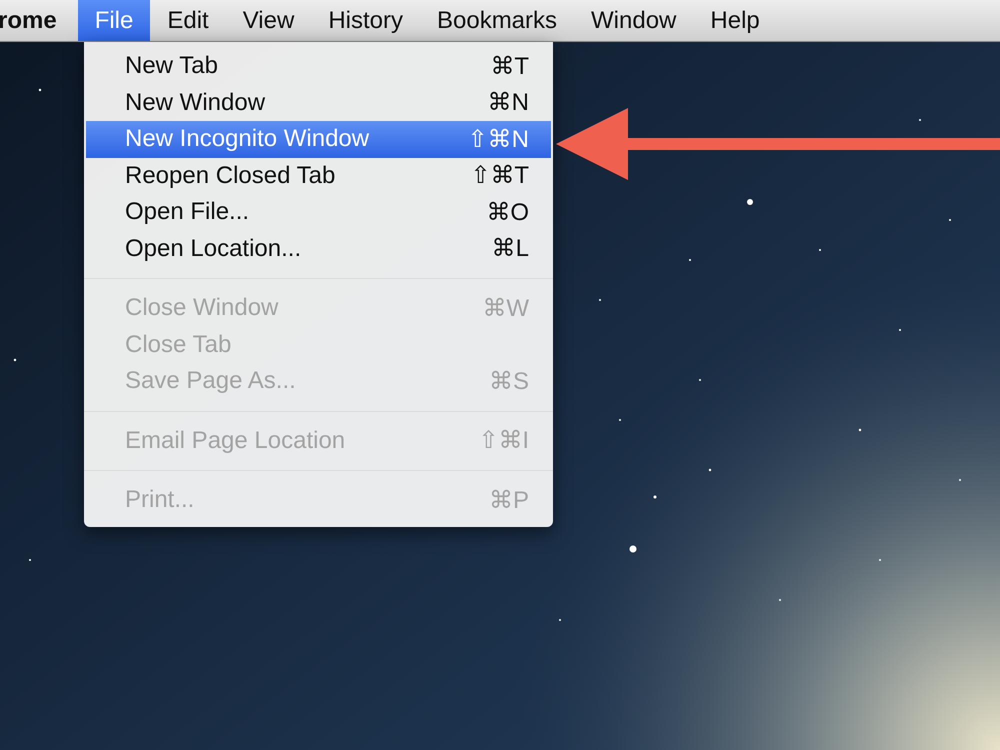 The image size is (1000, 750). I want to click on menu-bar-item: Window, so click(634, 20).